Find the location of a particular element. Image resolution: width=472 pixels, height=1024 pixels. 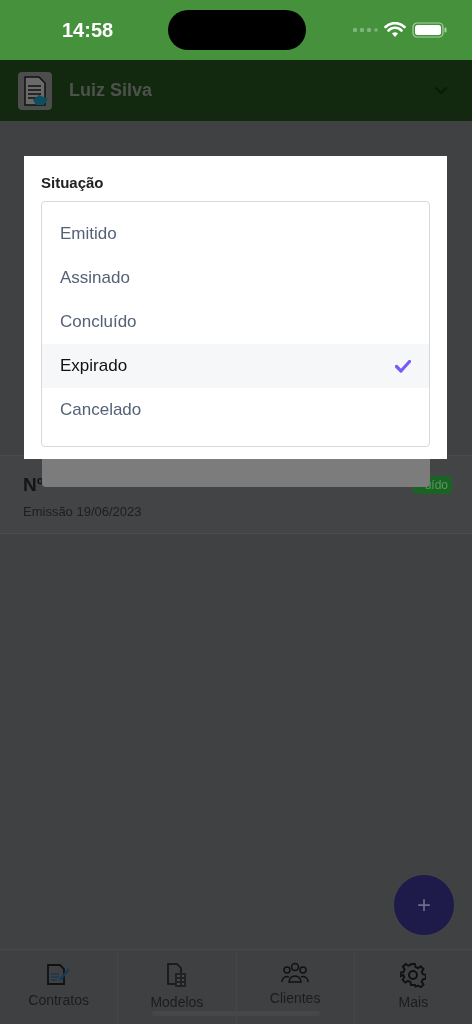

add-button: + is located at coordinates (424, 905).